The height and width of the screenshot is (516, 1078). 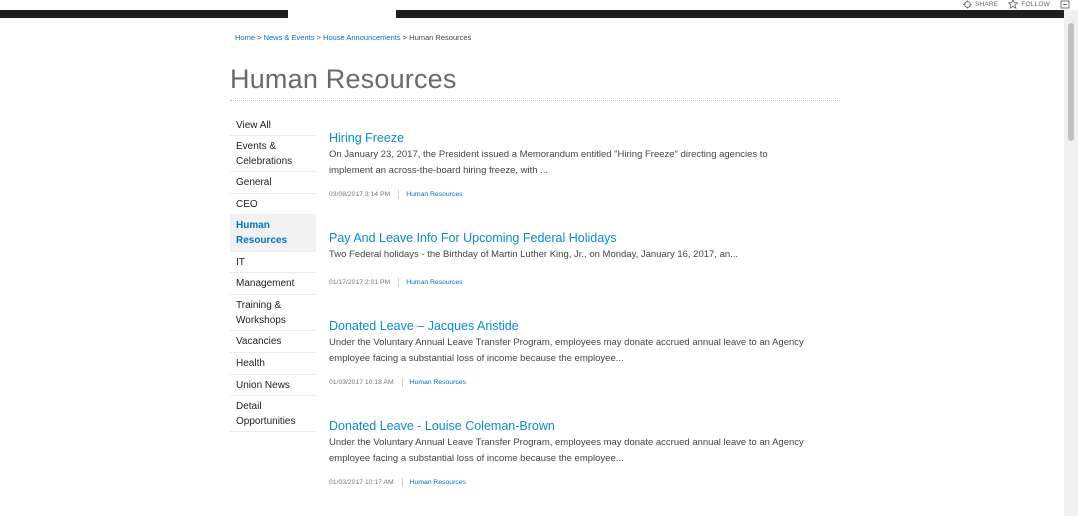 I want to click on post-title-link: Donated Leave - Louise Coleman-Brown, so click(x=569, y=426).